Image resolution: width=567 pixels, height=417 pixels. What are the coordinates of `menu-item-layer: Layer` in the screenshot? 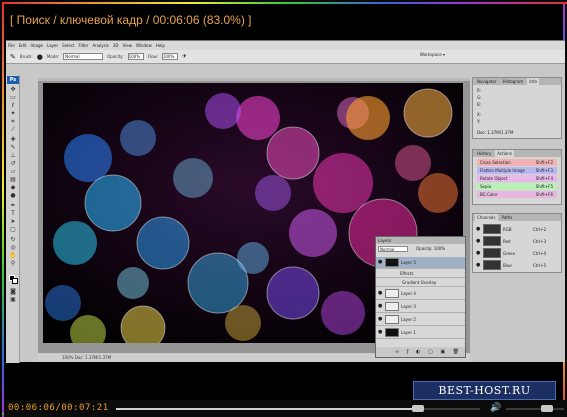 It's located at (52, 45).